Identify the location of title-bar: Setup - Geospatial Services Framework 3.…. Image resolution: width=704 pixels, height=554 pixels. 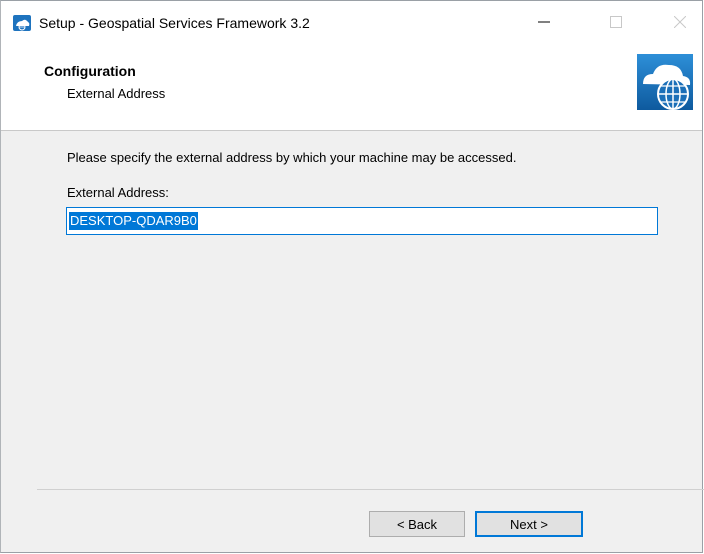
(351, 23).